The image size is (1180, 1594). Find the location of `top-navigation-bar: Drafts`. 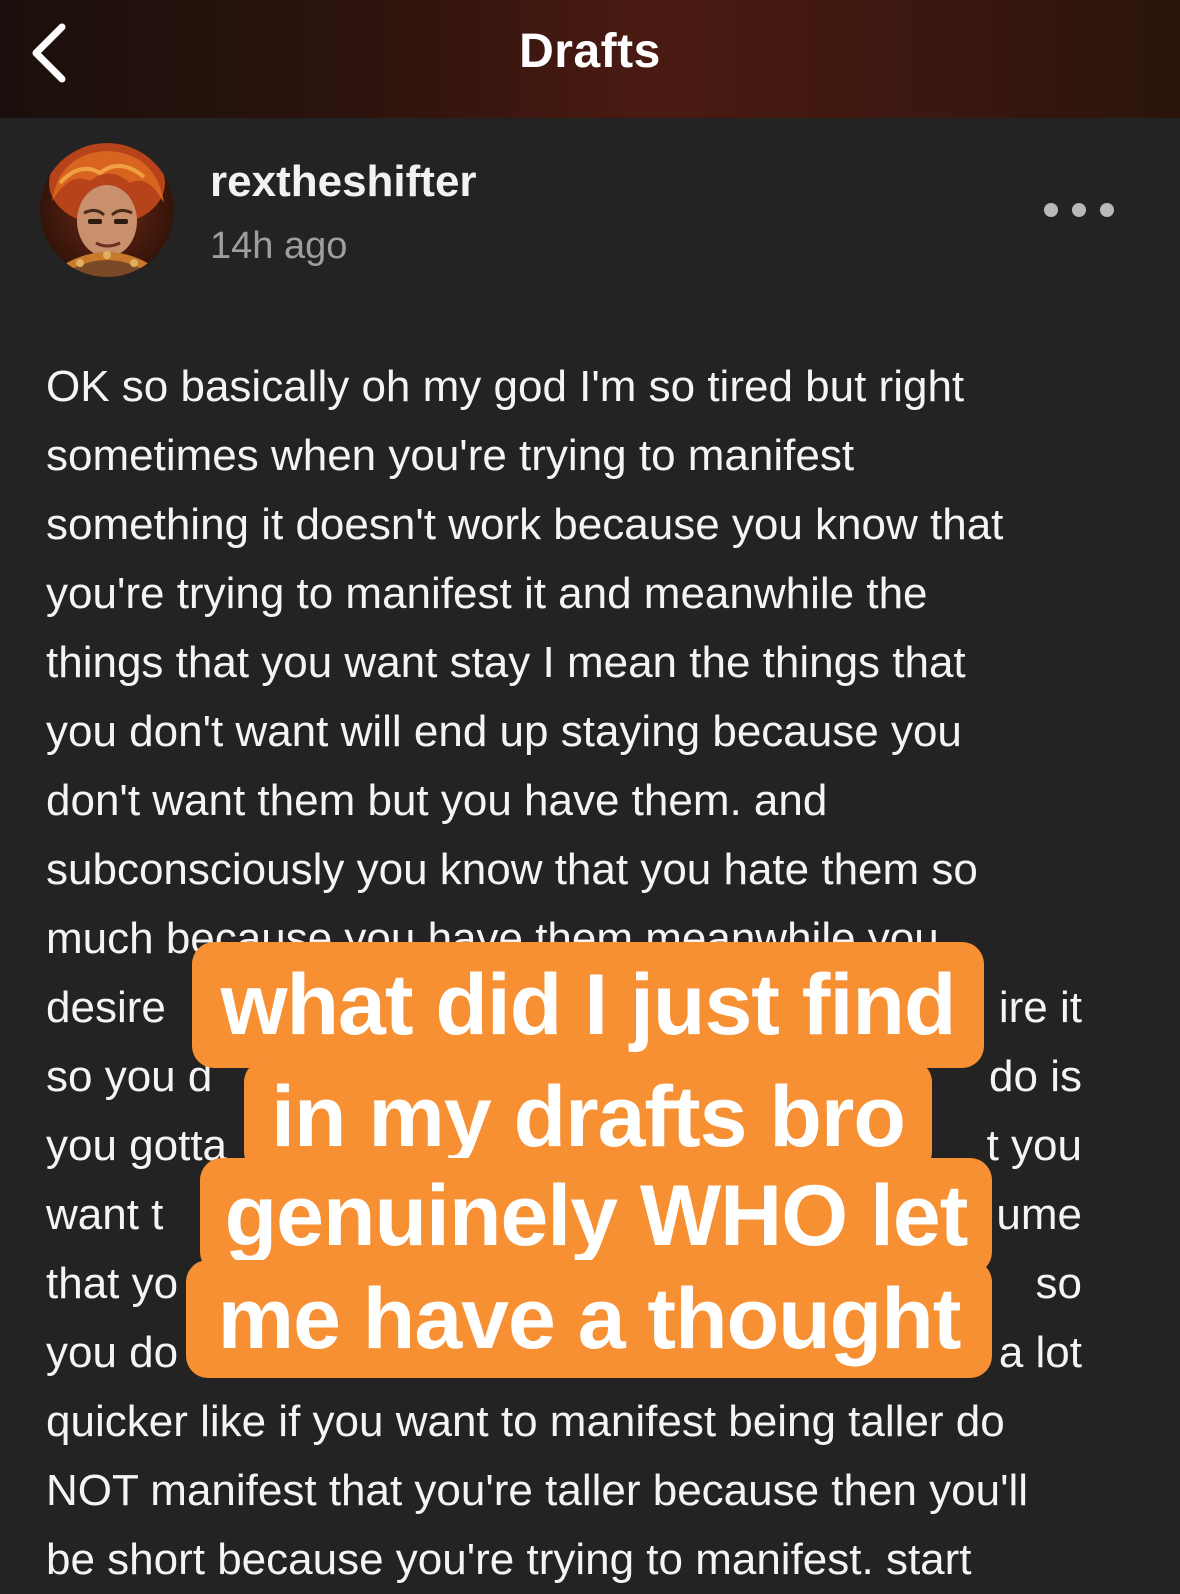

top-navigation-bar: Drafts is located at coordinates (590, 59).